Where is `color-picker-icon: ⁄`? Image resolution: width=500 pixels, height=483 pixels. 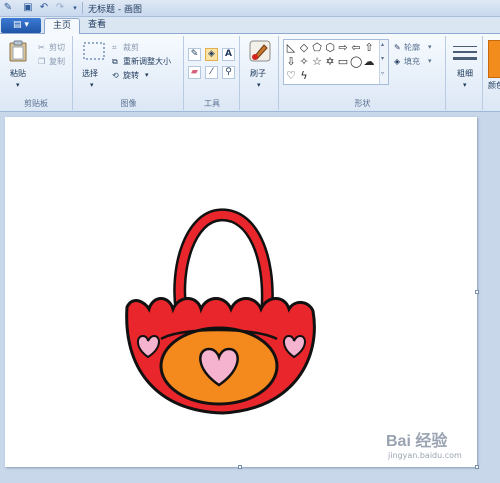
color-picker-icon: ⁄ is located at coordinates (211, 72).